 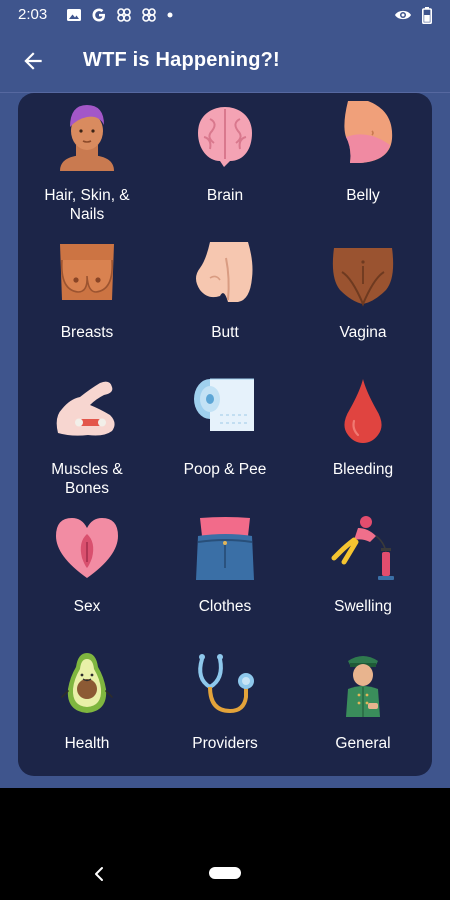 I want to click on category-brain: Brain, so click(x=225, y=161).